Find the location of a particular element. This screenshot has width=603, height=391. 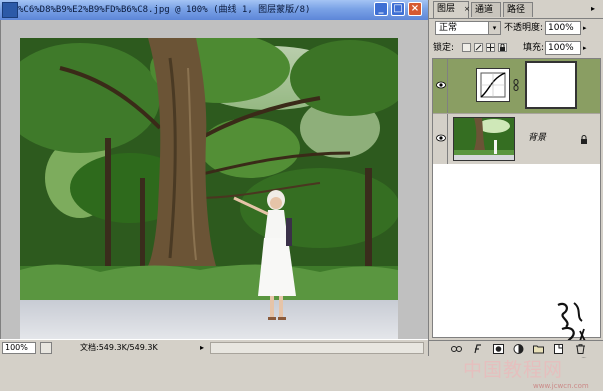

horizontal-scrollbar is located at coordinates (317, 348).